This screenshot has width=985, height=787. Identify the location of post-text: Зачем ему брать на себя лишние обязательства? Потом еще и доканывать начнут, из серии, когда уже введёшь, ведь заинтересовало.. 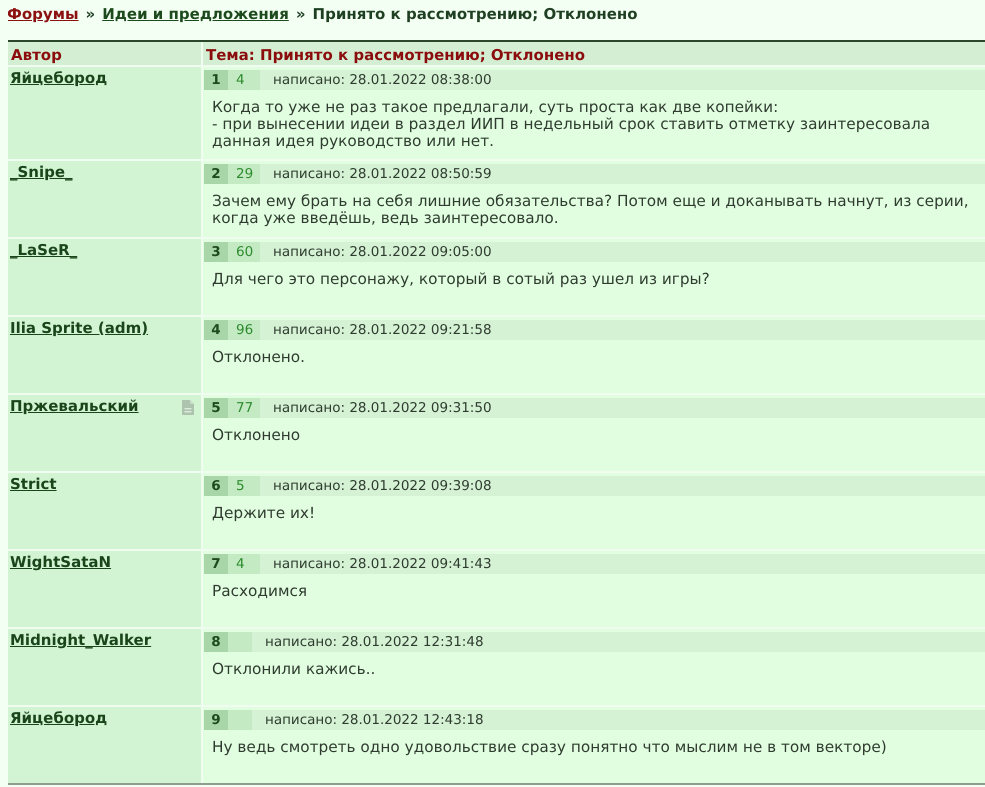
(590, 210).